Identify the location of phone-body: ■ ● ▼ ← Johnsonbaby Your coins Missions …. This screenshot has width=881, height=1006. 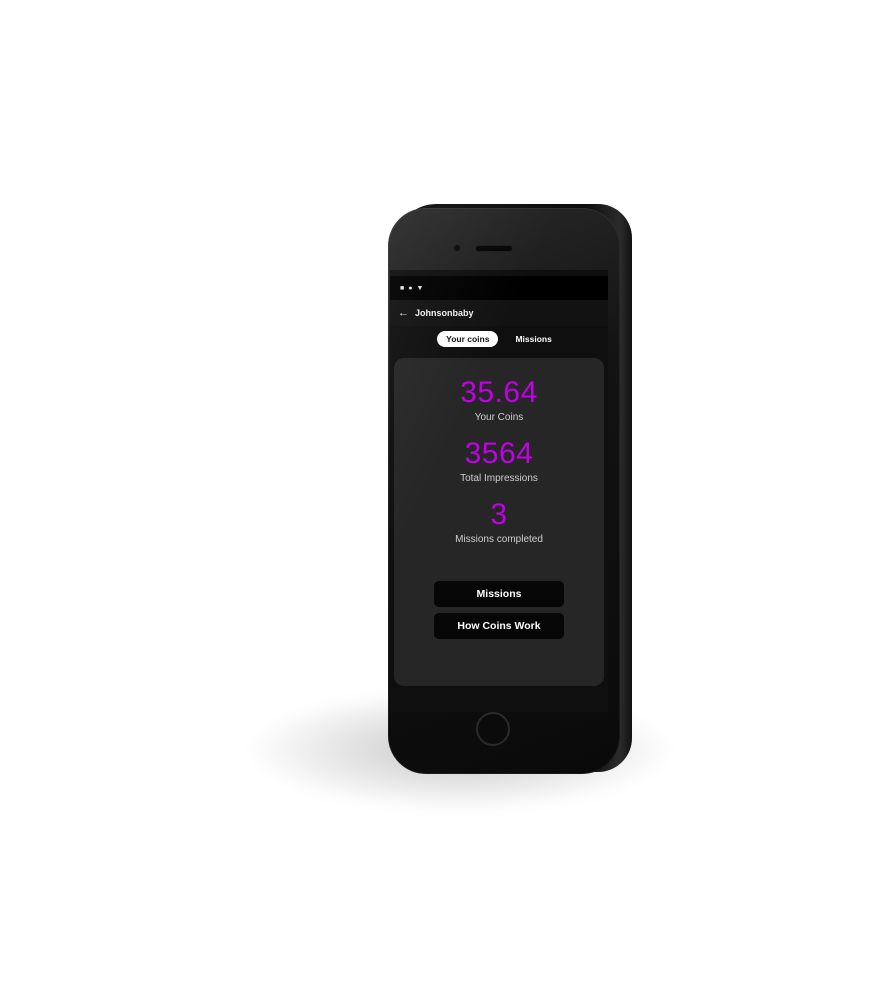
(504, 491).